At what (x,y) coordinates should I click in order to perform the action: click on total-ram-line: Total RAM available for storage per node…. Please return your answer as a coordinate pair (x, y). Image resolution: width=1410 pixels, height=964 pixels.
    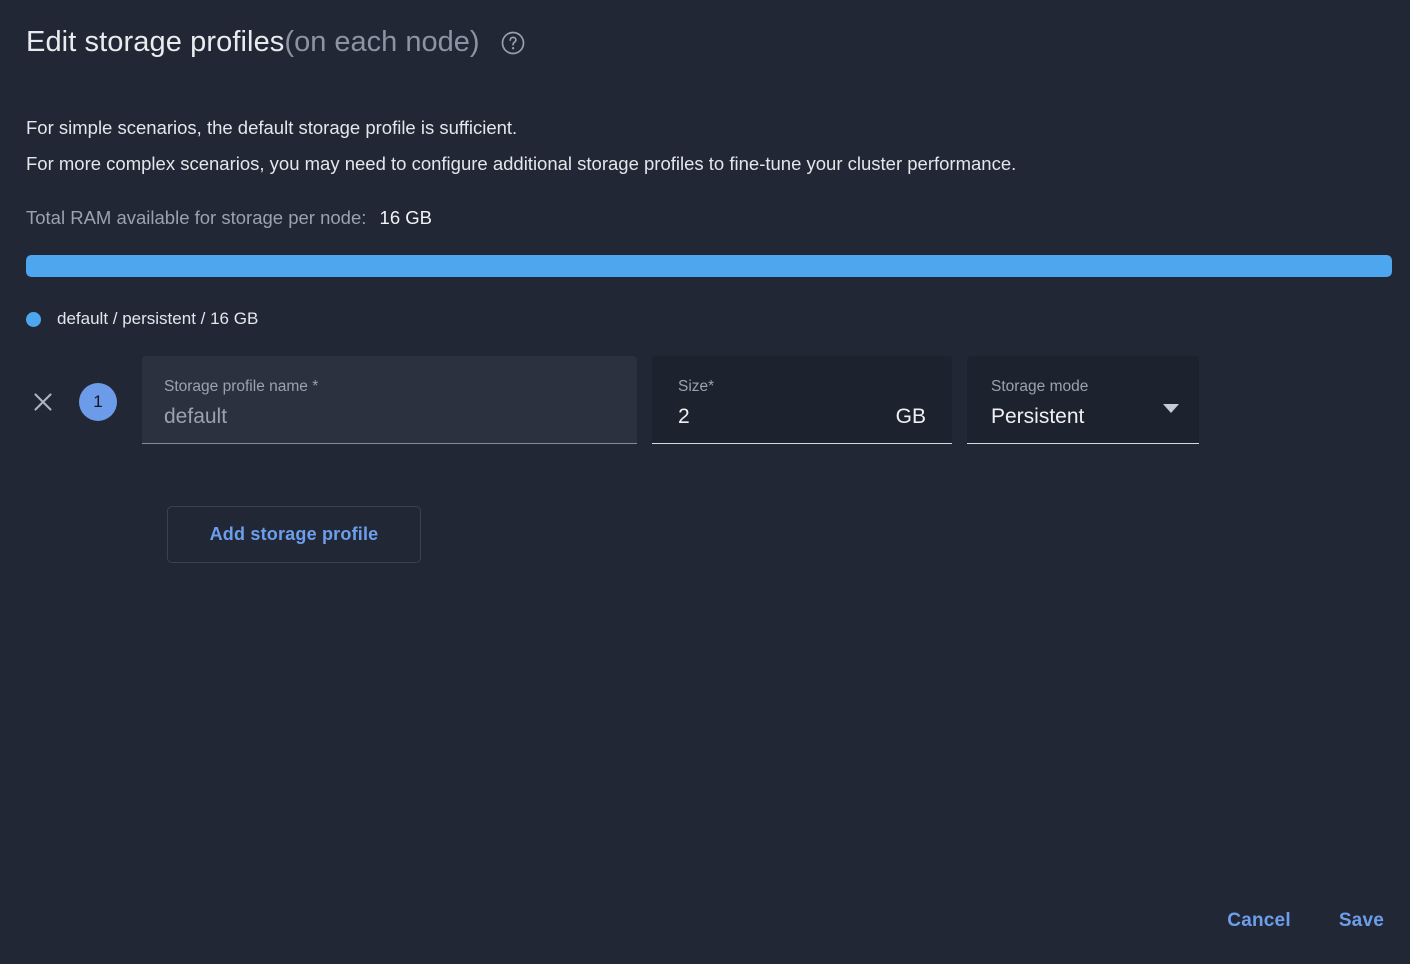
    Looking at the image, I should click on (229, 218).